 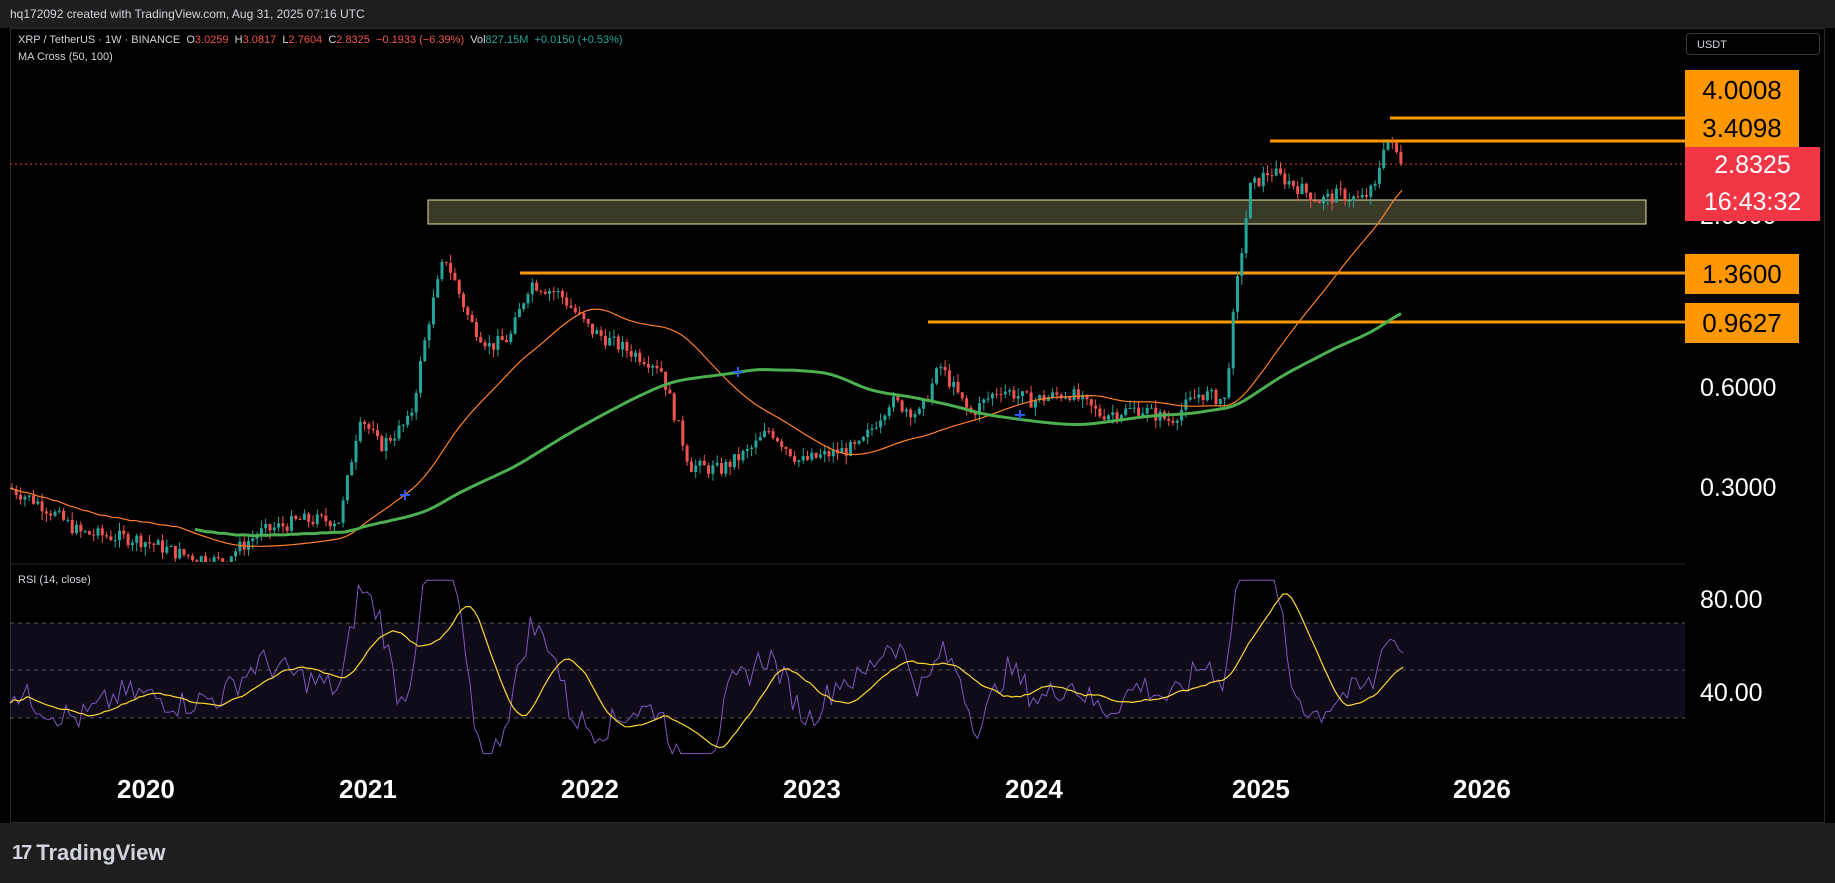 I want to click on price-tick-2: 0.3000, so click(x=1738, y=488).